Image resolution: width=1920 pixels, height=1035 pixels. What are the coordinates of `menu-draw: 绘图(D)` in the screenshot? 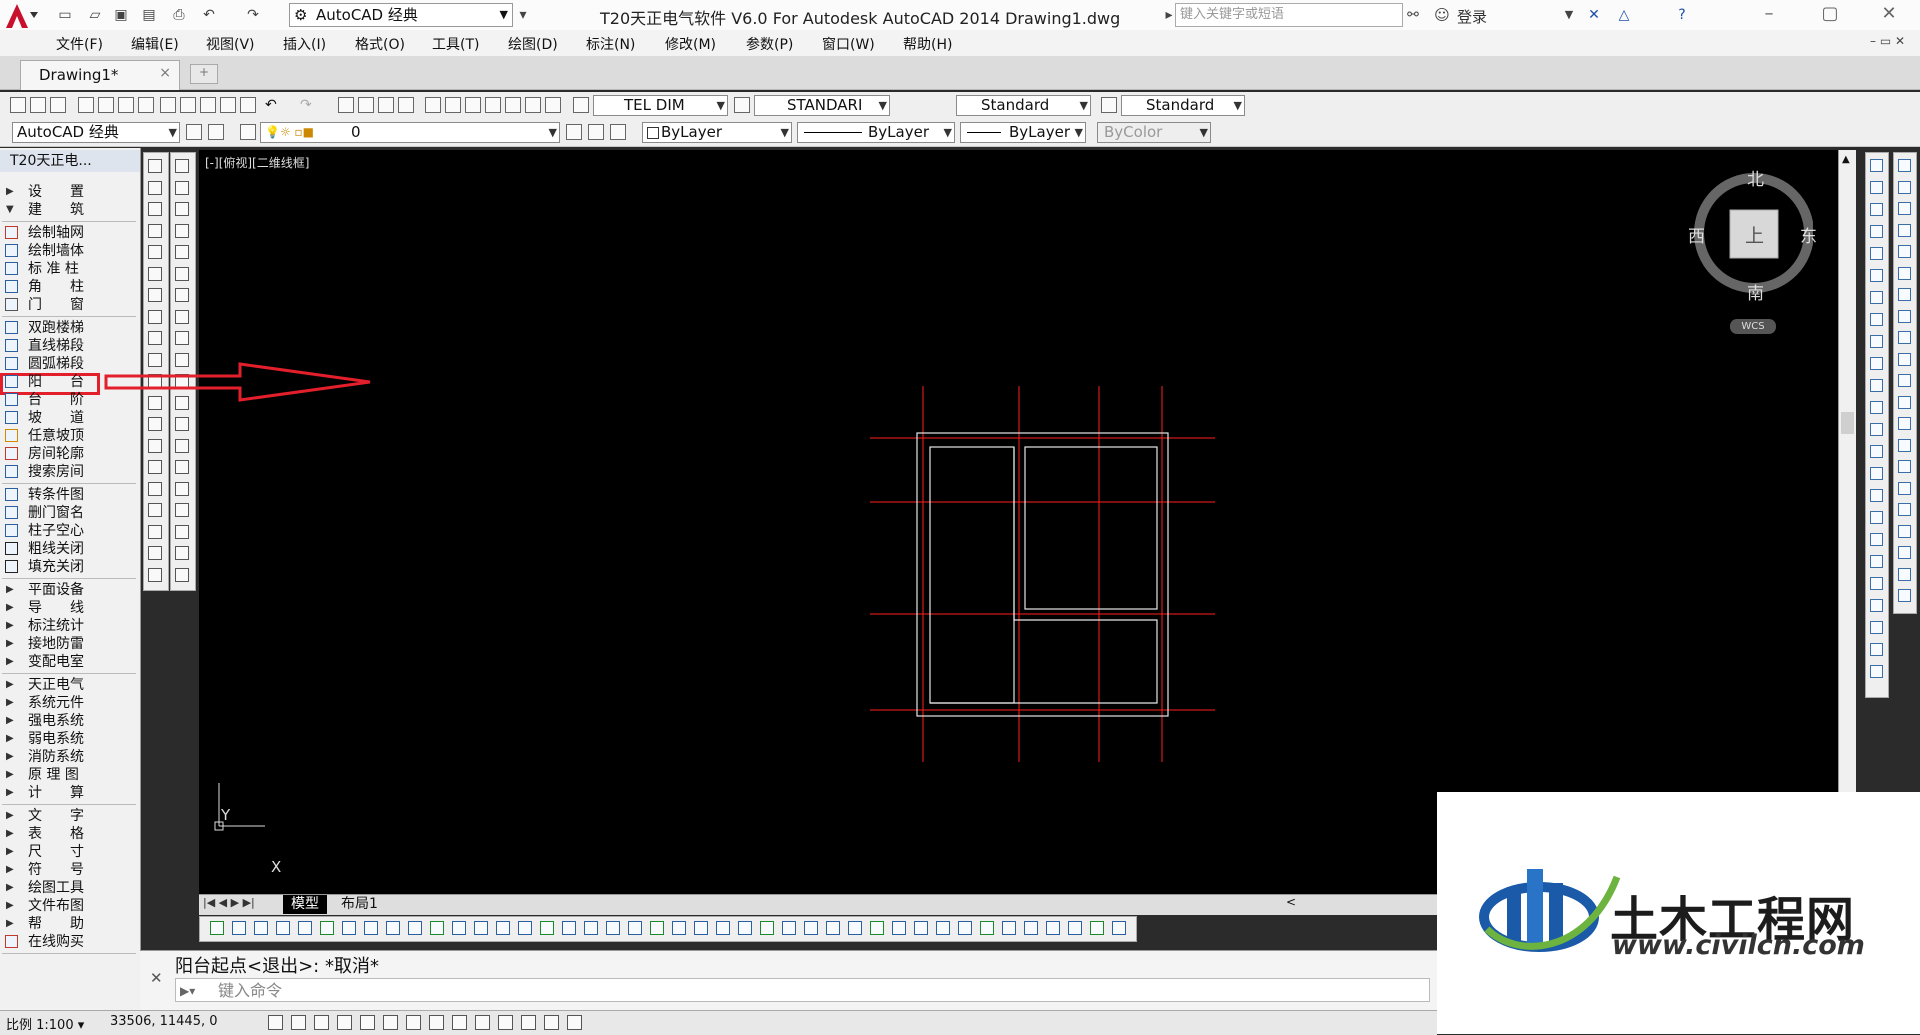 It's located at (533, 44).